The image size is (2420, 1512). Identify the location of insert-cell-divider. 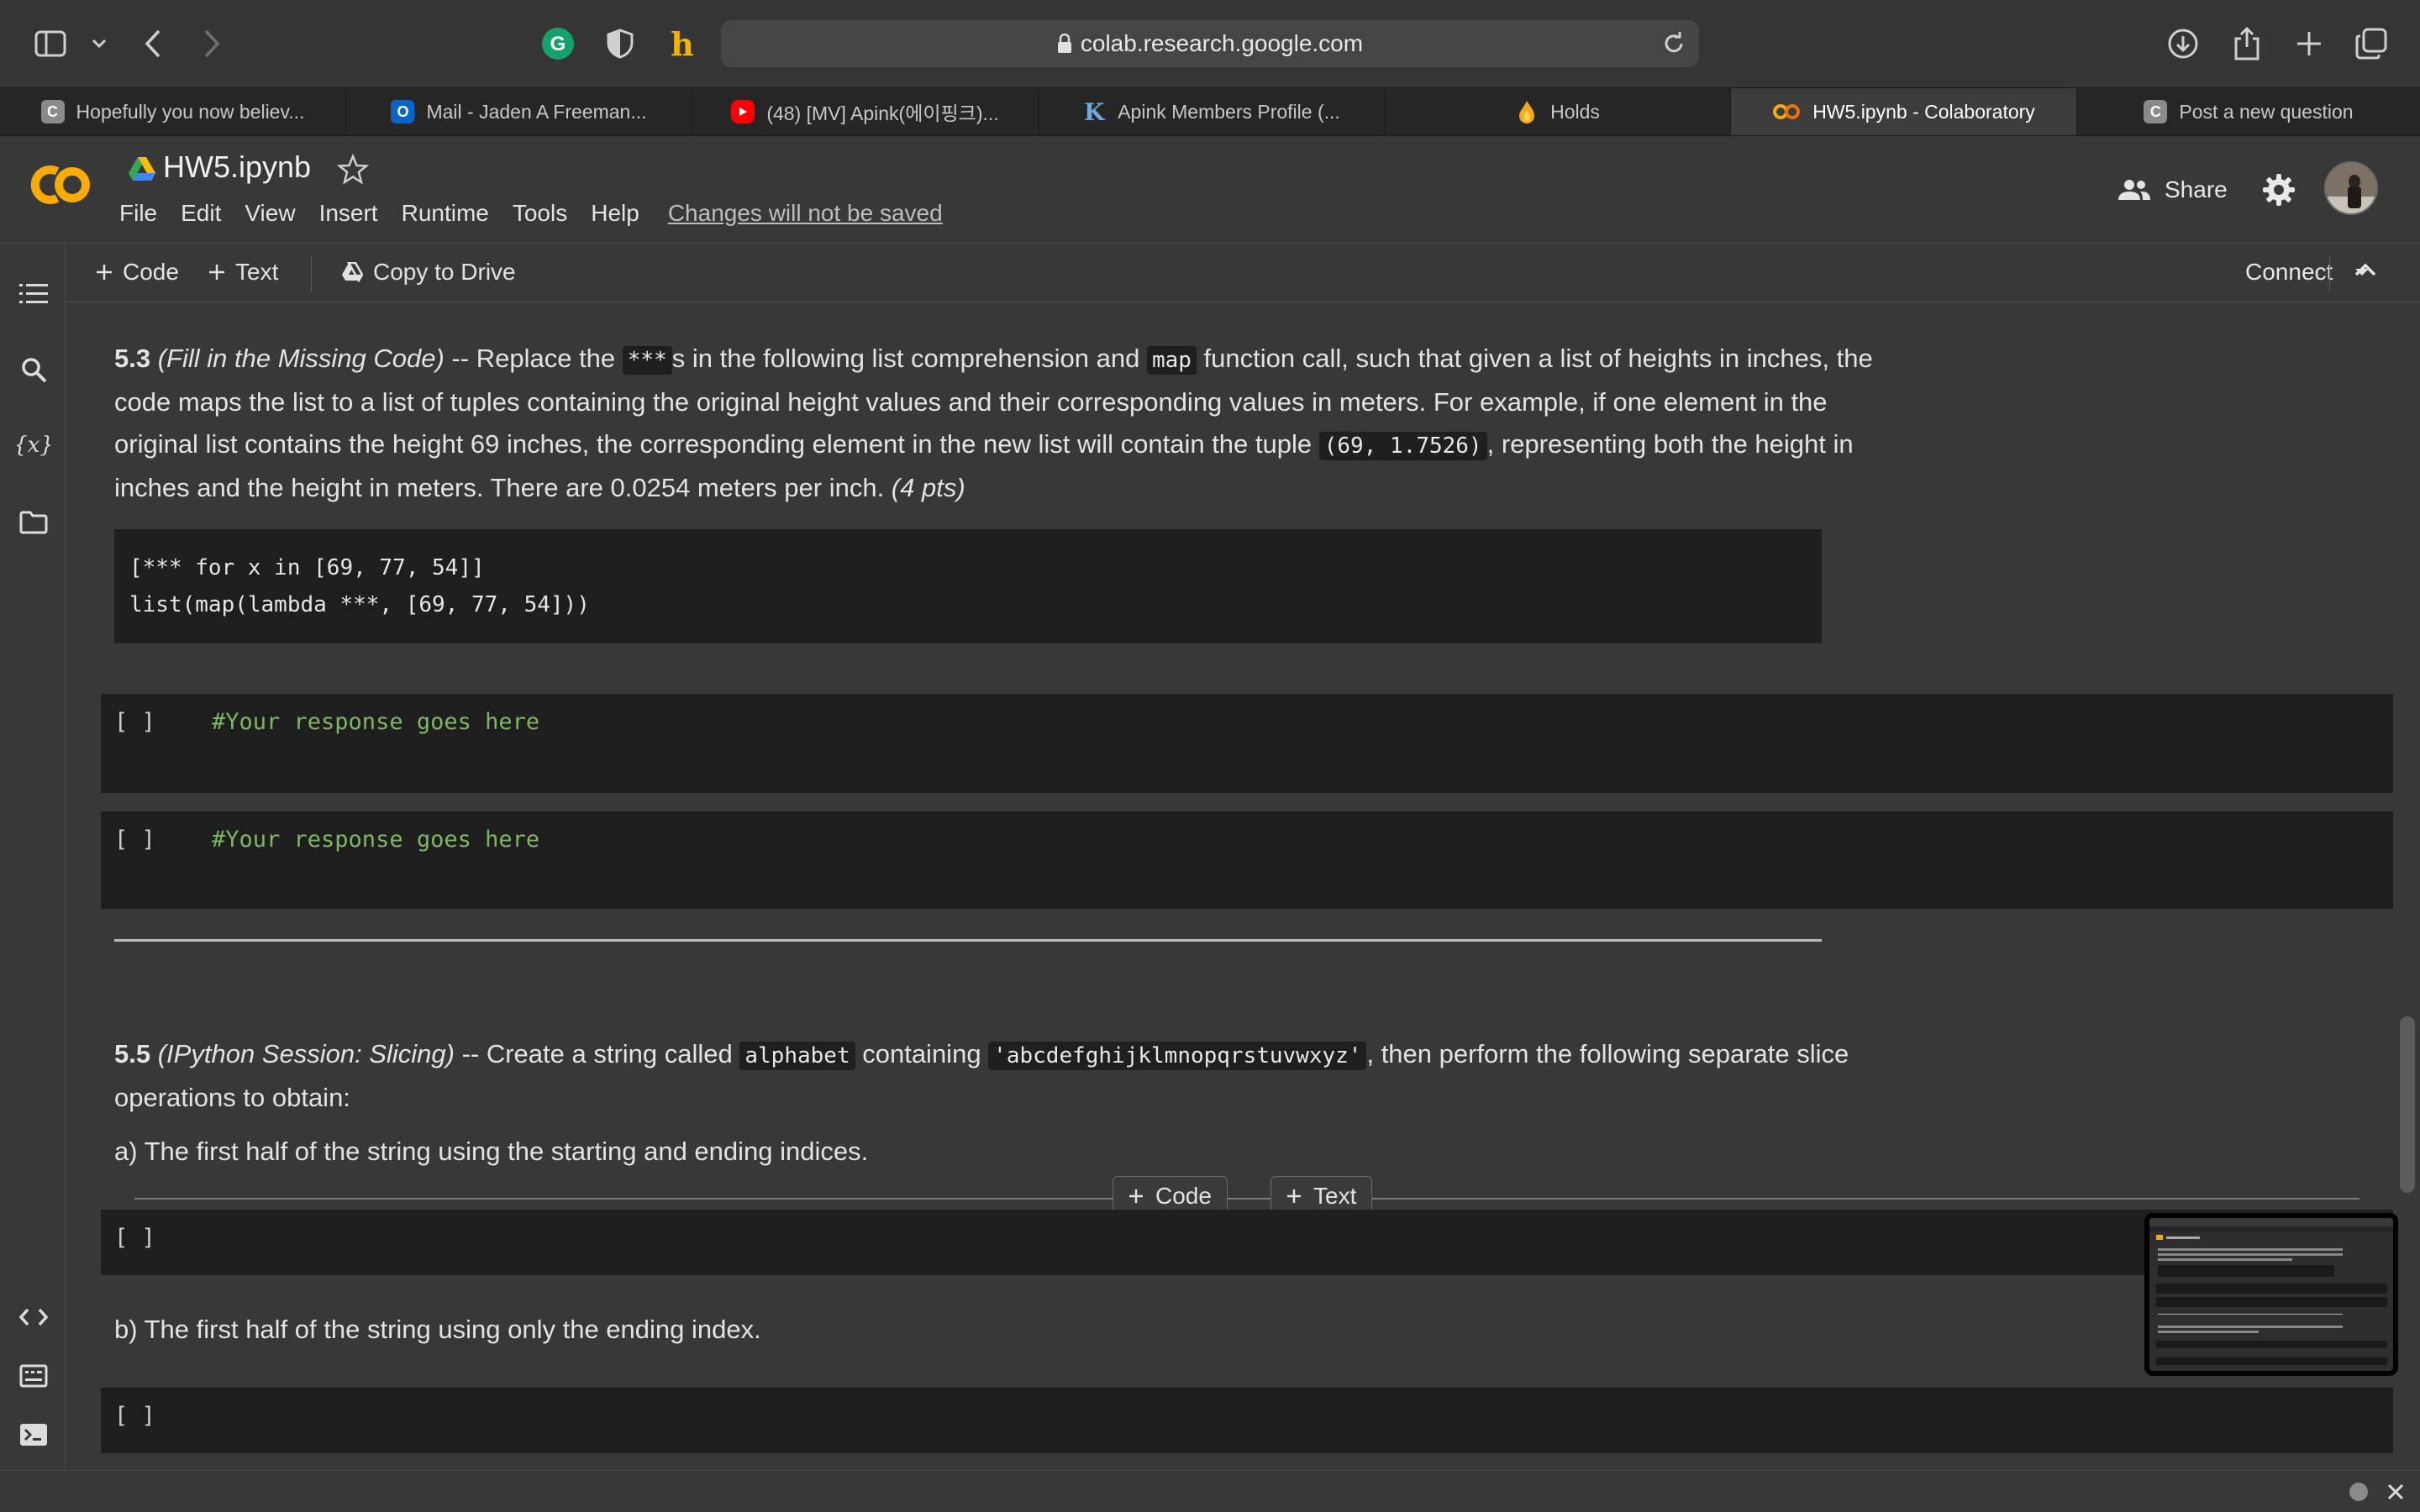
(1247, 1199).